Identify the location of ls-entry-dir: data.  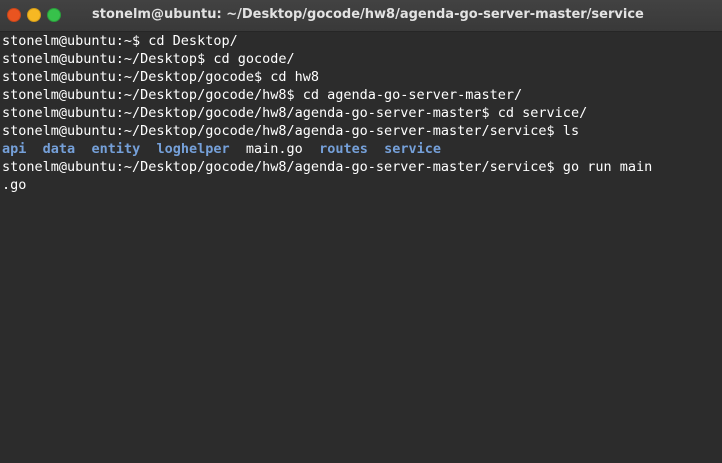
(59, 149).